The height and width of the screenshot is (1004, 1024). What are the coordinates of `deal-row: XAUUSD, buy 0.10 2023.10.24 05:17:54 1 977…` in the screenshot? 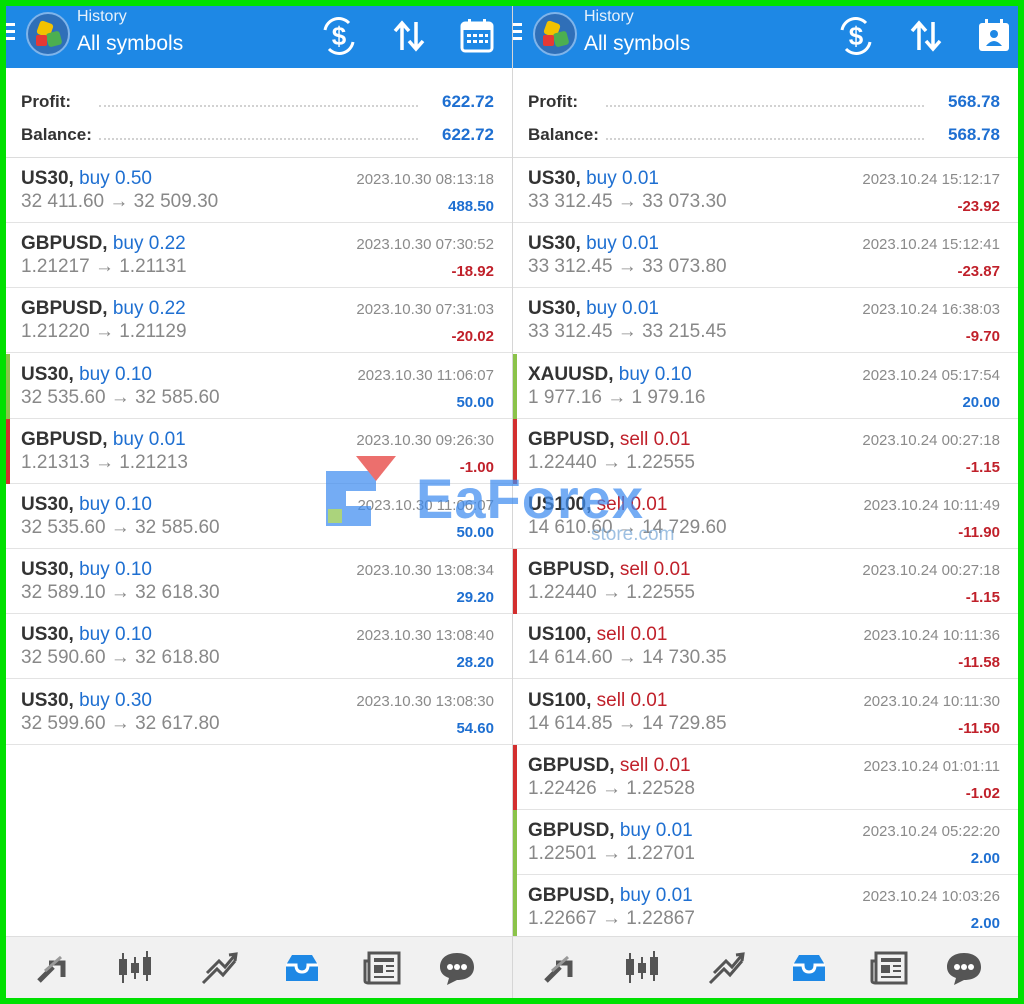 It's located at (765, 386).